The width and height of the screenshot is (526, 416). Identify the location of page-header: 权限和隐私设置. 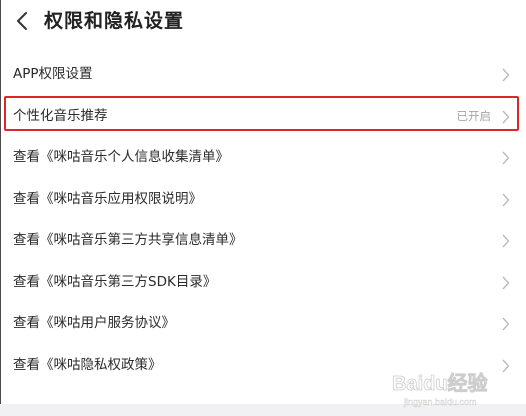
(263, 23).